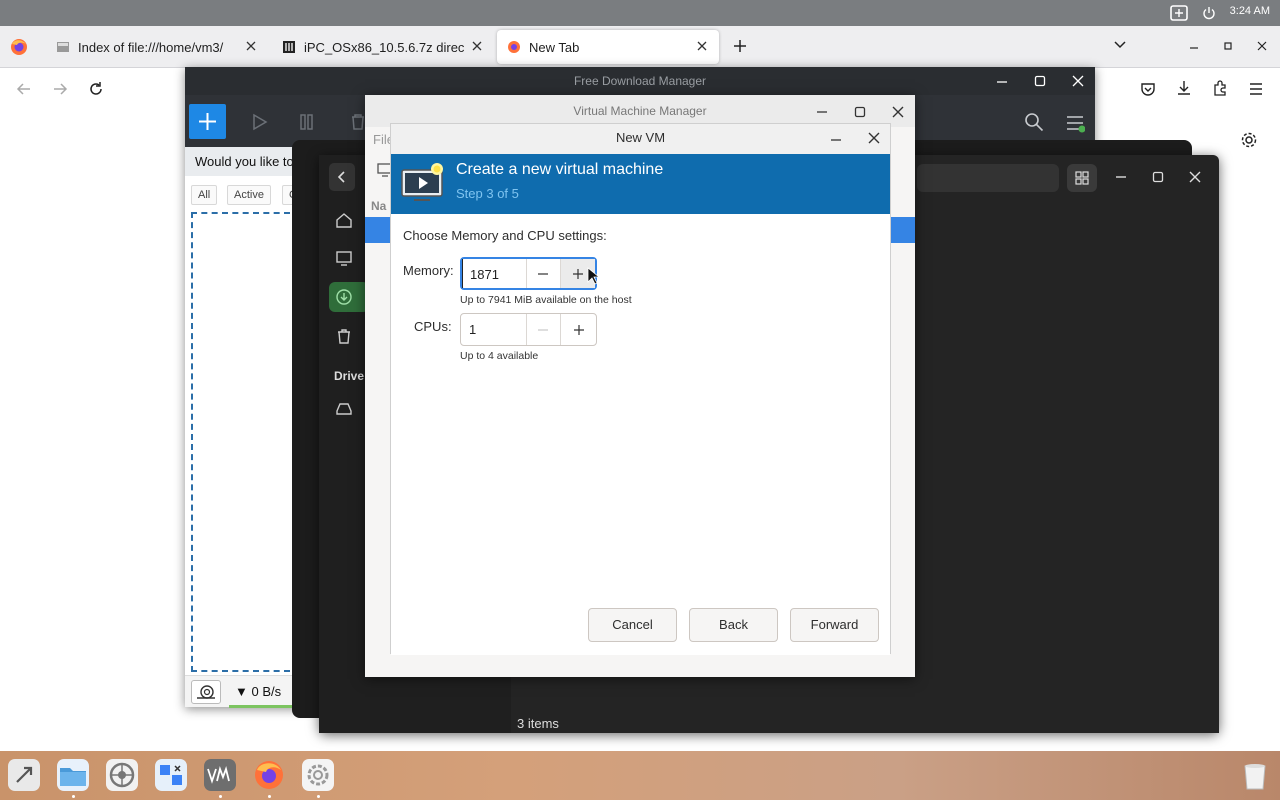 The width and height of the screenshot is (1280, 800). What do you see at coordinates (207, 121) in the screenshot?
I see `add-download-button` at bounding box center [207, 121].